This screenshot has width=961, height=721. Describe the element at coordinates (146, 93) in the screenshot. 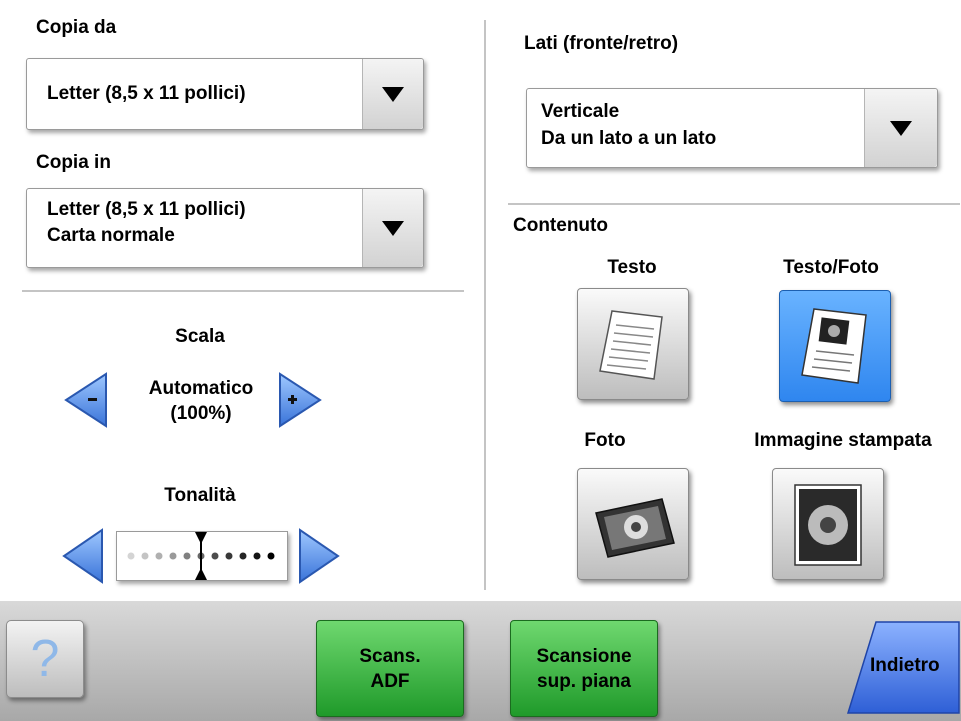

I see `copy-from-value: Letter (8,5 x 11 pollici)` at that location.